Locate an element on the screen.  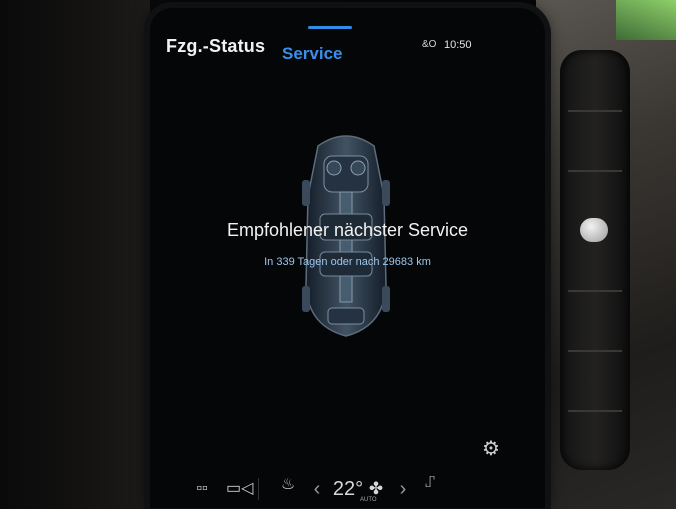
fan-mode-label: AUTO is located at coordinates (368, 500).